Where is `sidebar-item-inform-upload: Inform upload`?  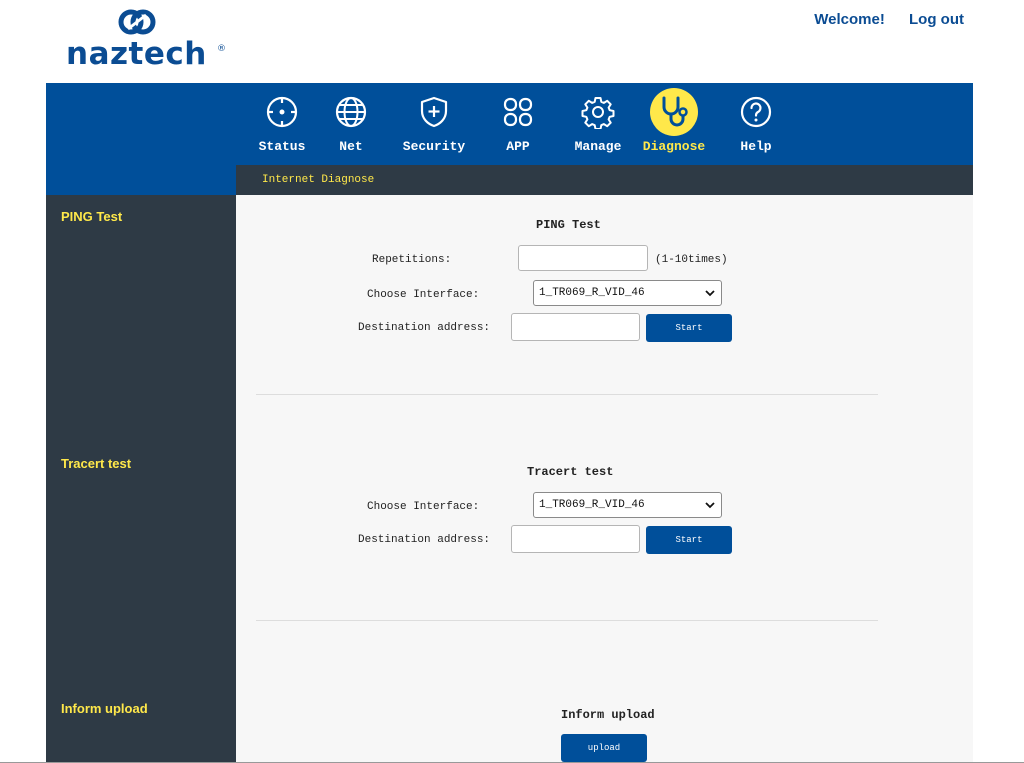 sidebar-item-inform-upload: Inform upload is located at coordinates (104, 708).